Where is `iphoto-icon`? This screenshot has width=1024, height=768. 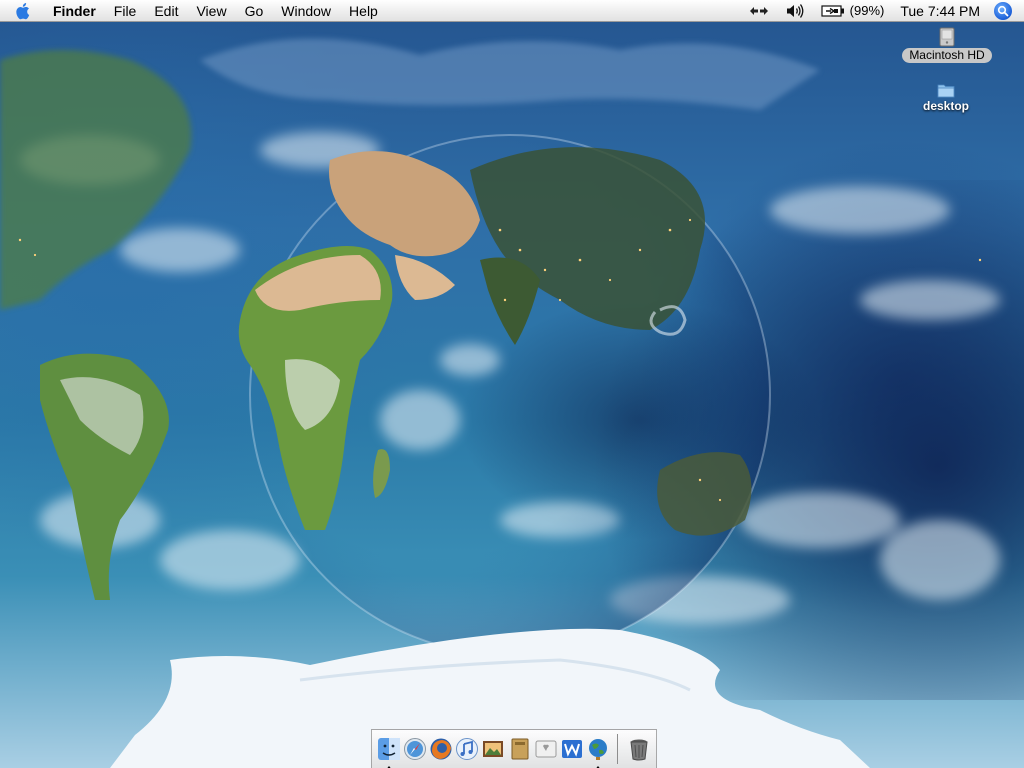 iphoto-icon is located at coordinates (493, 749).